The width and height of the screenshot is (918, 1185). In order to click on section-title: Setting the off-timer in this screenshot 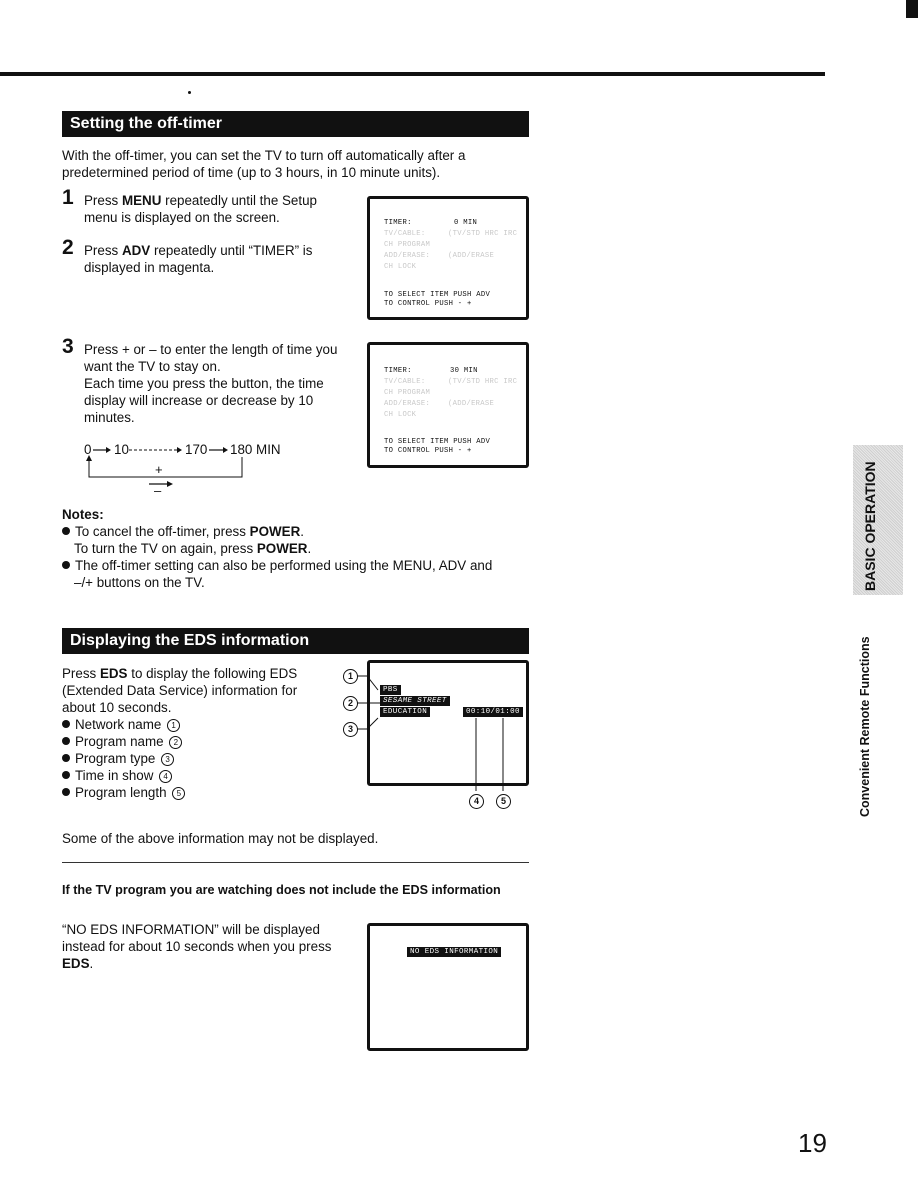, I will do `click(146, 123)`.